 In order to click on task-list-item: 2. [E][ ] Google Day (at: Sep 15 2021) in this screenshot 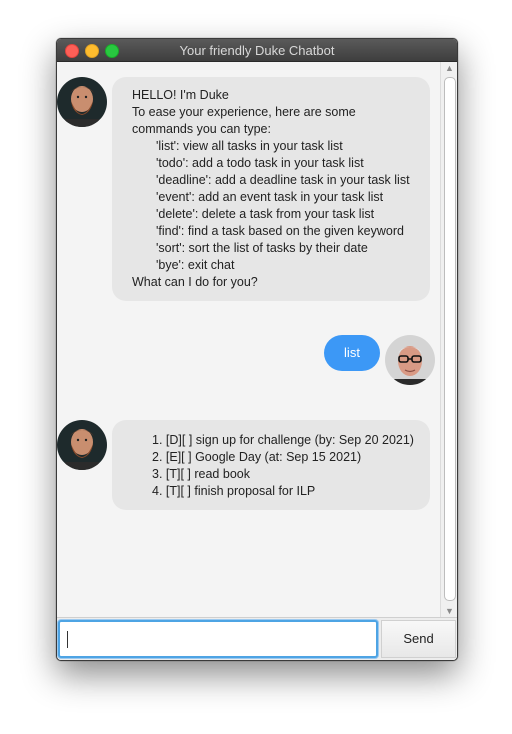, I will do `click(257, 457)`.